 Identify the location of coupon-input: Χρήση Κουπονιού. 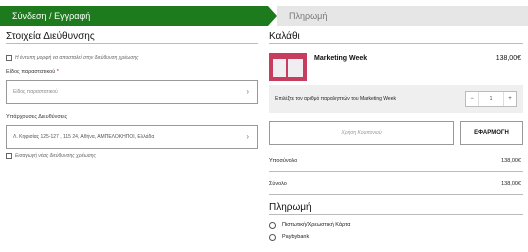
(361, 133).